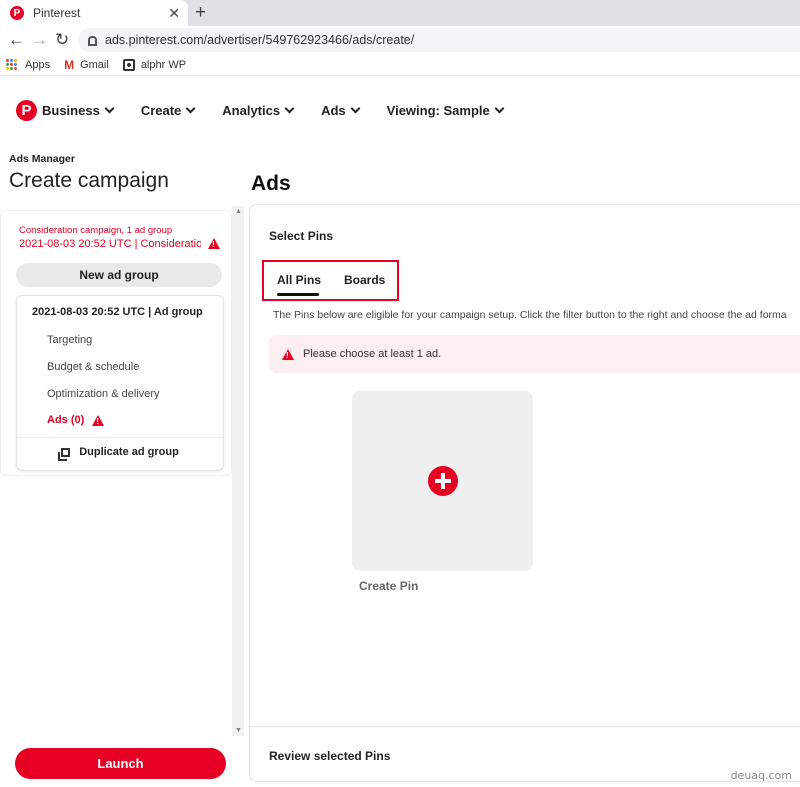  What do you see at coordinates (400, 65) in the screenshot?
I see `bookmarks-bar: Apps M Gmail alphr WP` at bounding box center [400, 65].